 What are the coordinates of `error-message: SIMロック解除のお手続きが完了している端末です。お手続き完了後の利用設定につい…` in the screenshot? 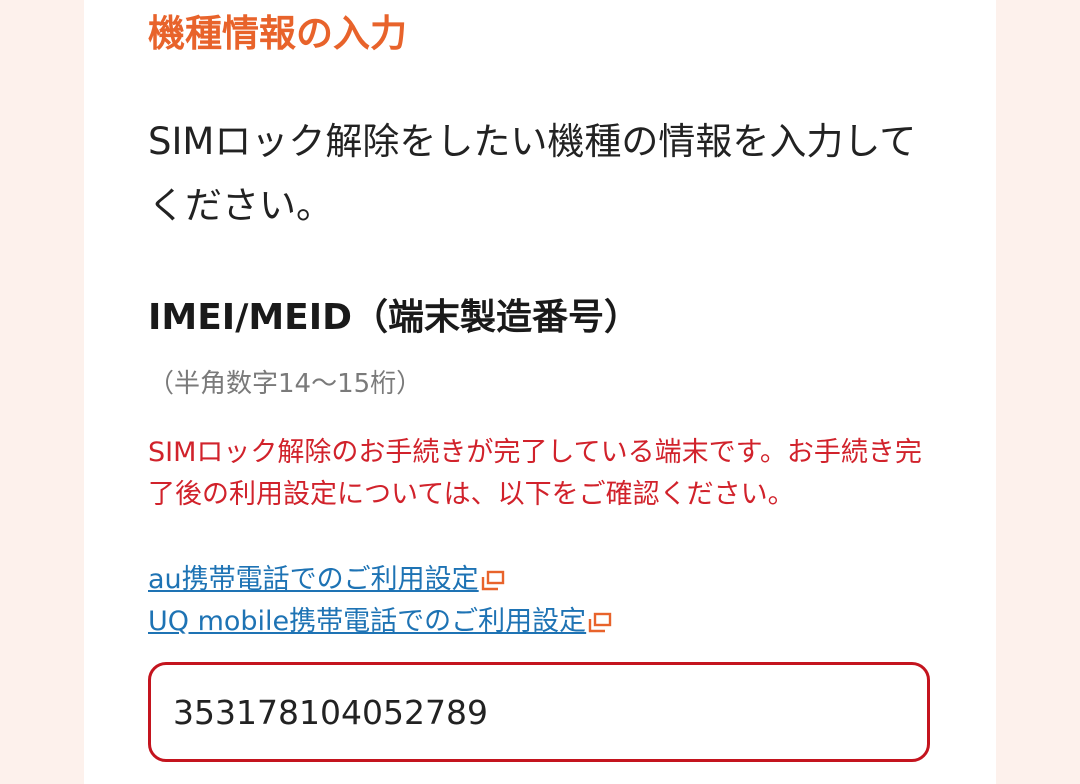 It's located at (535, 473).